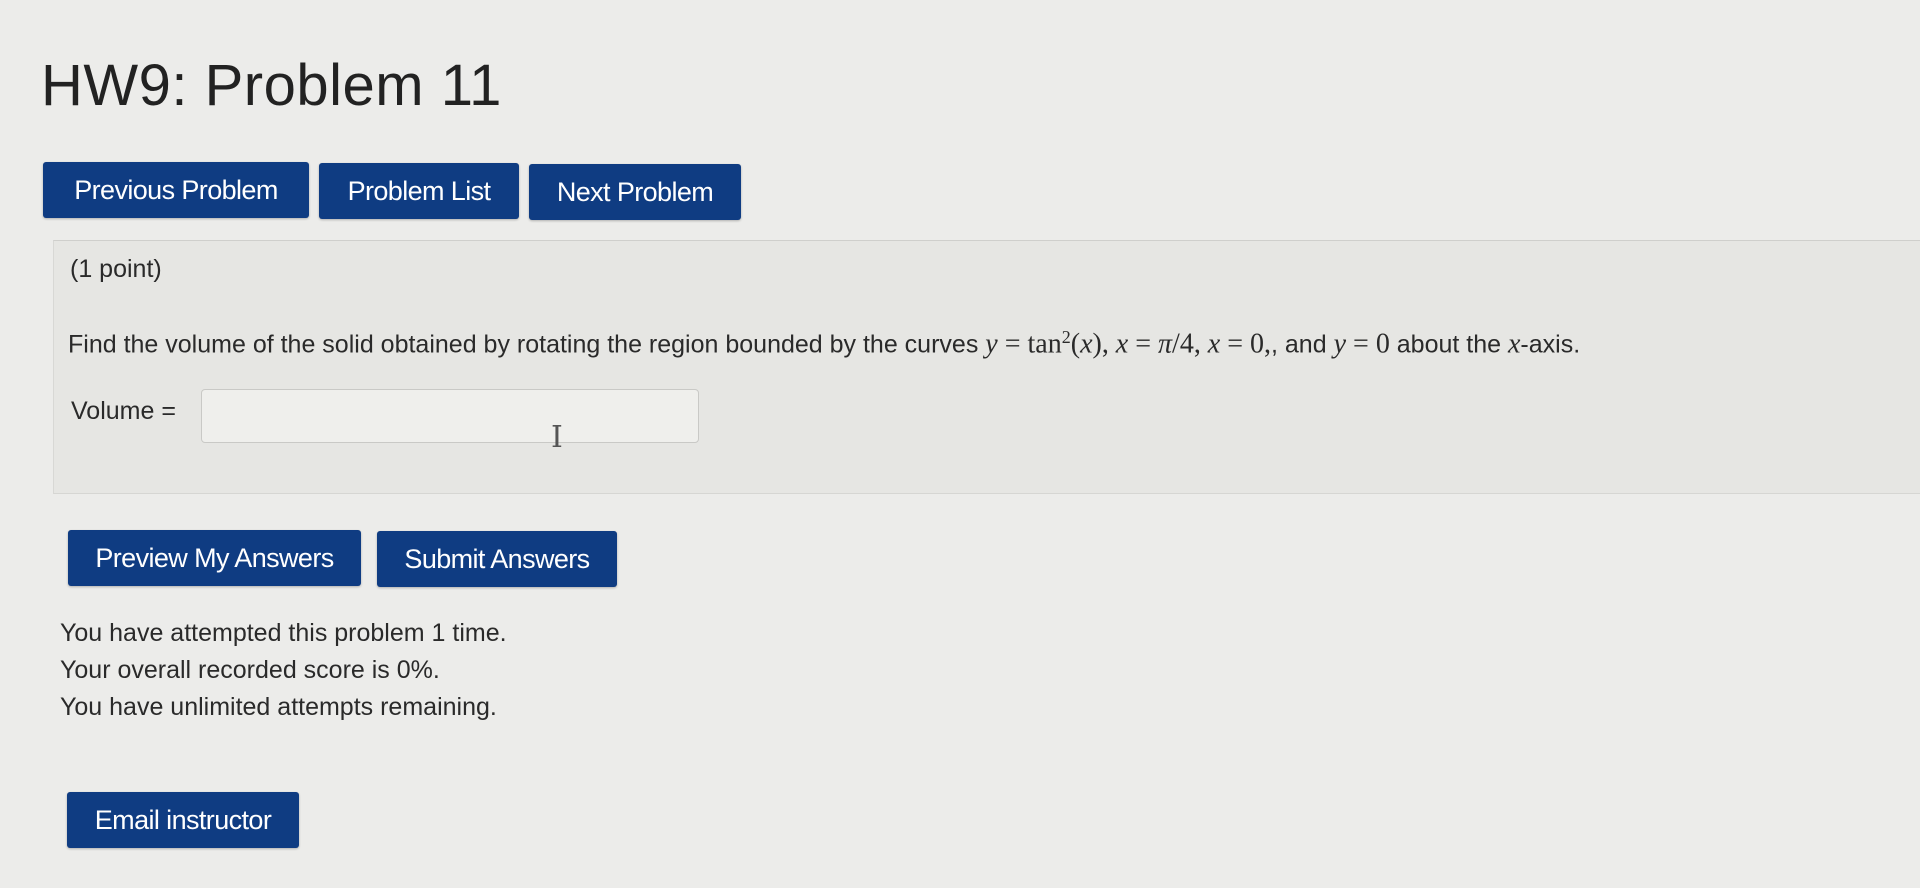 This screenshot has width=1920, height=888. Describe the element at coordinates (176, 190) in the screenshot. I see `previous-problem-button: Previous Problem` at that location.